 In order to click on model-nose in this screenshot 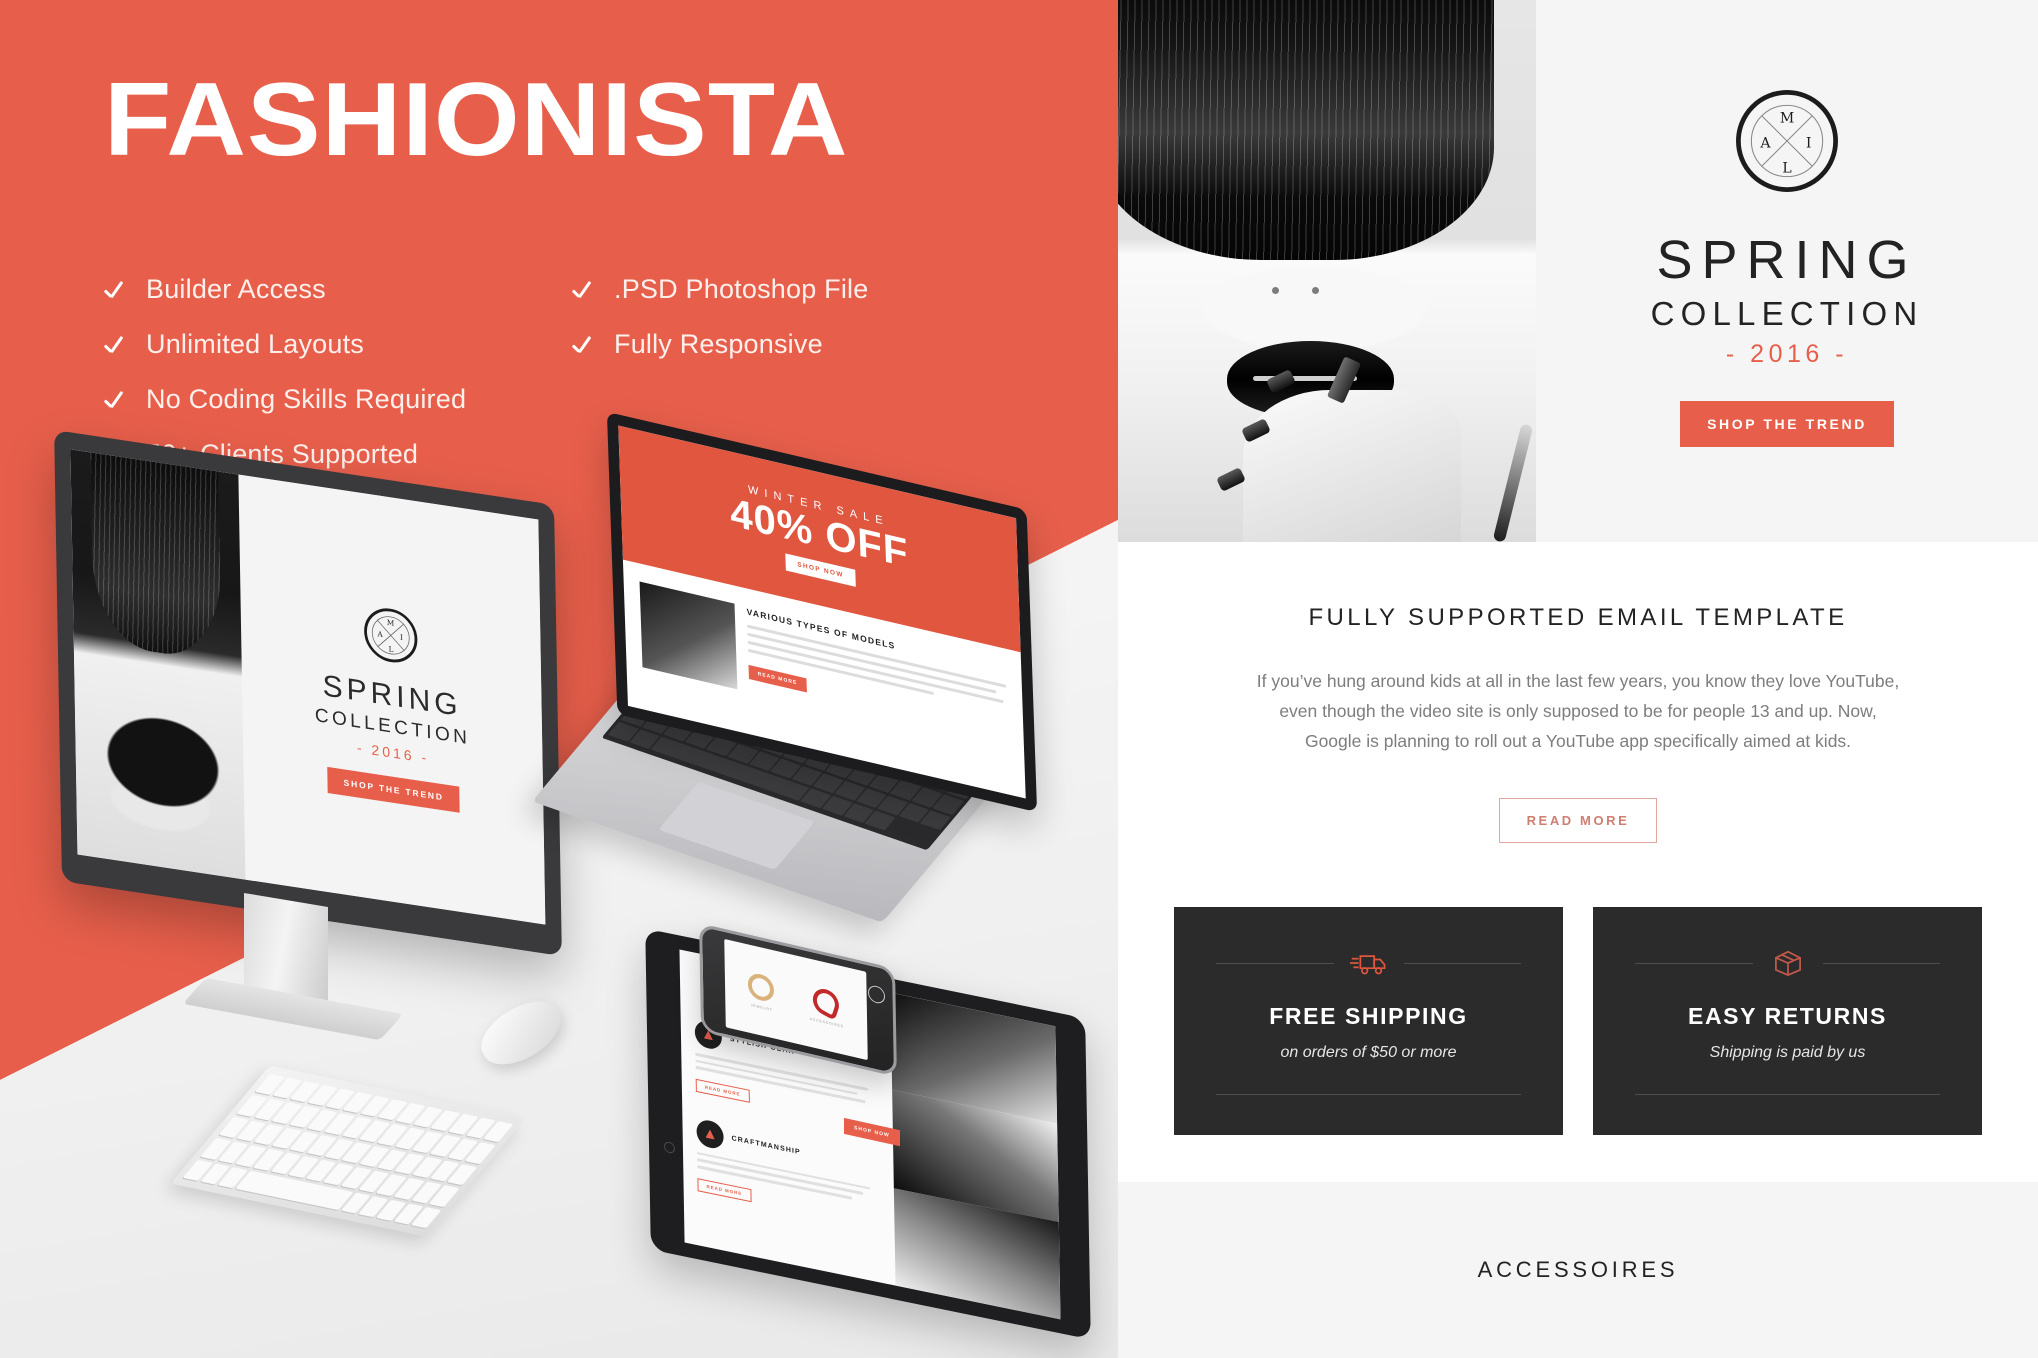, I will do `click(1299, 298)`.